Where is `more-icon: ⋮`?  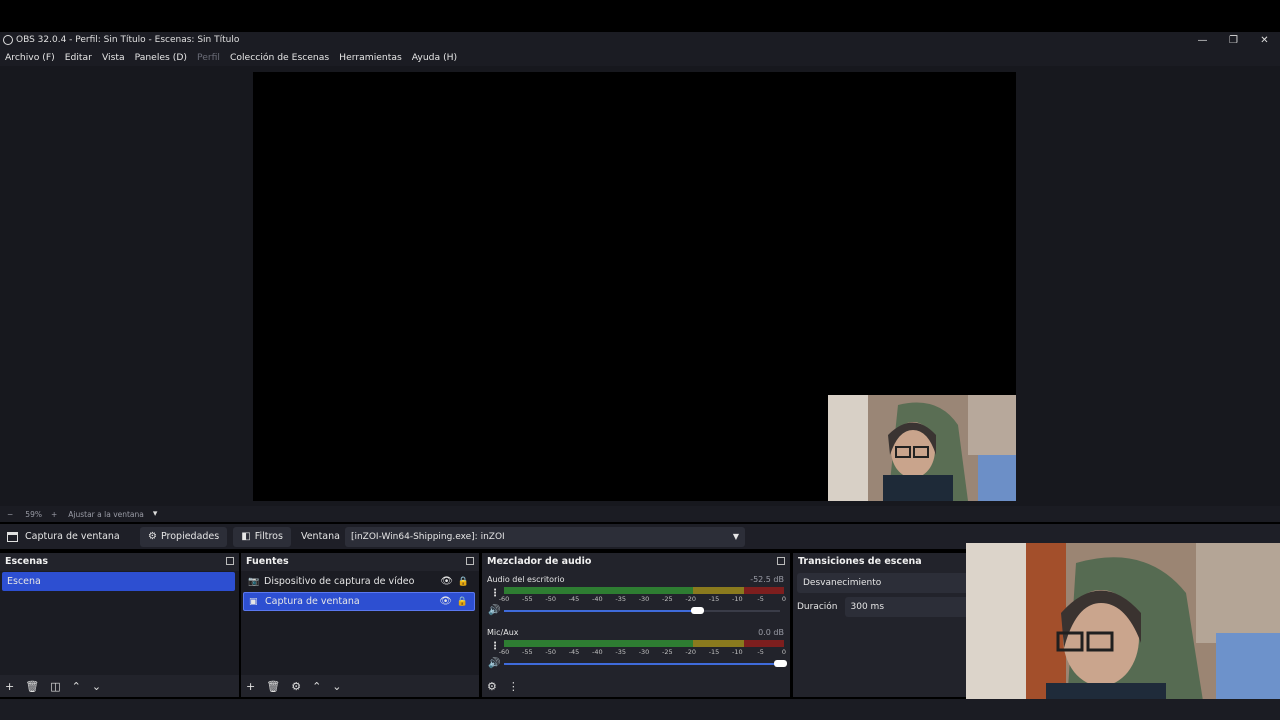
more-icon: ⋮ is located at coordinates (513, 686).